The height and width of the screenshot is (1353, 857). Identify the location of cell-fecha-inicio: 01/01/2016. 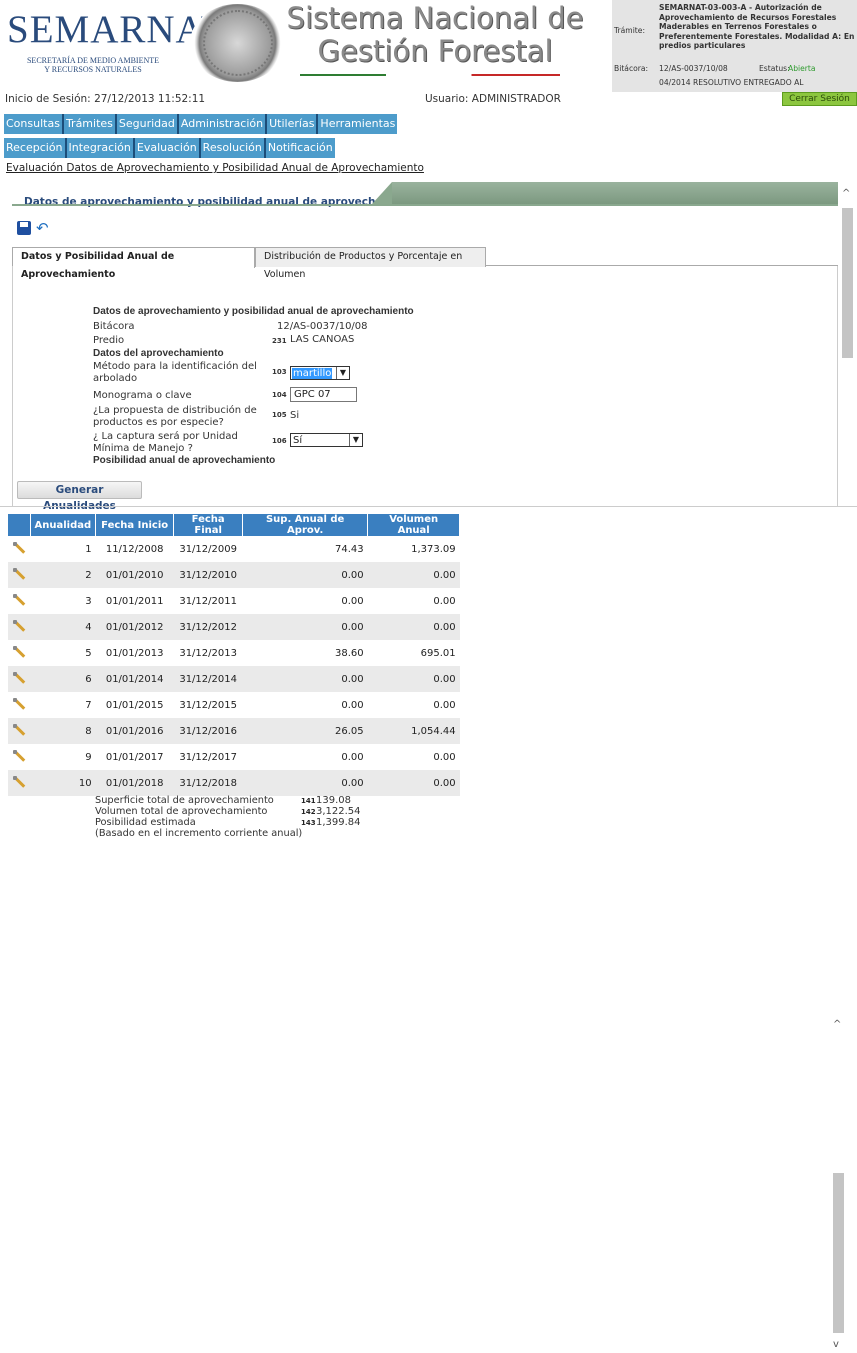
(134, 731).